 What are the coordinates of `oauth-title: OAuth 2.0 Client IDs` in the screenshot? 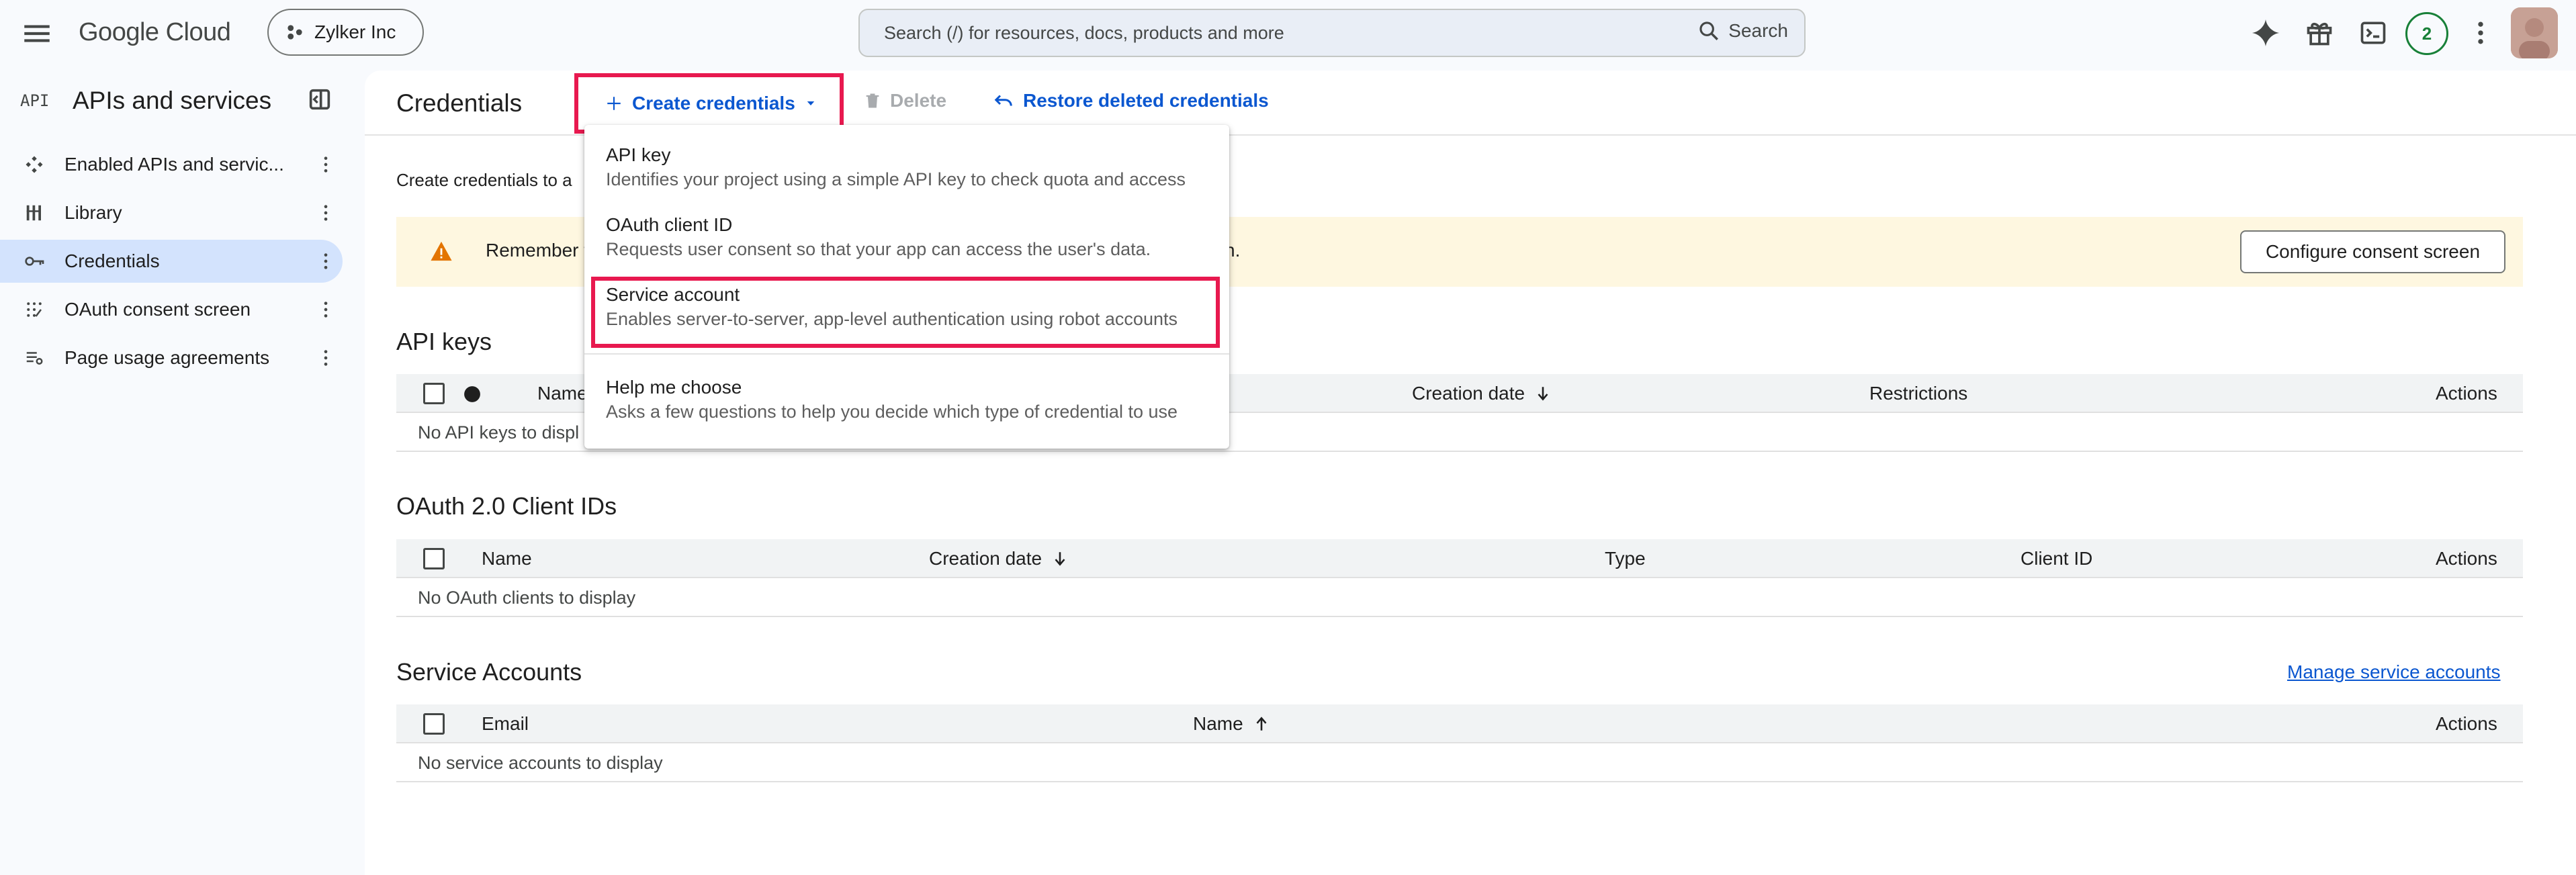 It's located at (506, 506).